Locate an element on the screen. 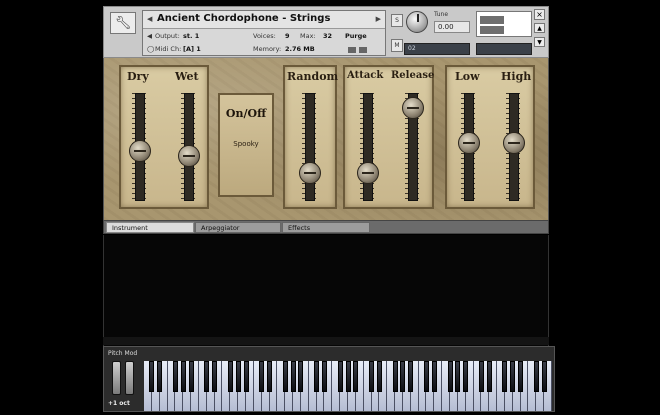 The image size is (660, 415). tab-instrument: Instrument is located at coordinates (150, 227).